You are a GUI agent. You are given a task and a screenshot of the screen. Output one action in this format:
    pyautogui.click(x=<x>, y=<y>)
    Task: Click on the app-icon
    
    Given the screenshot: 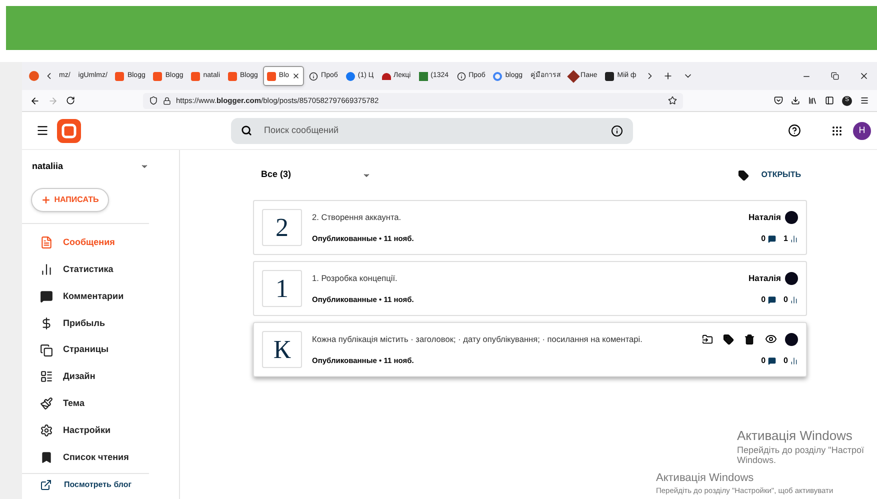 What is the action you would take?
    pyautogui.click(x=609, y=76)
    